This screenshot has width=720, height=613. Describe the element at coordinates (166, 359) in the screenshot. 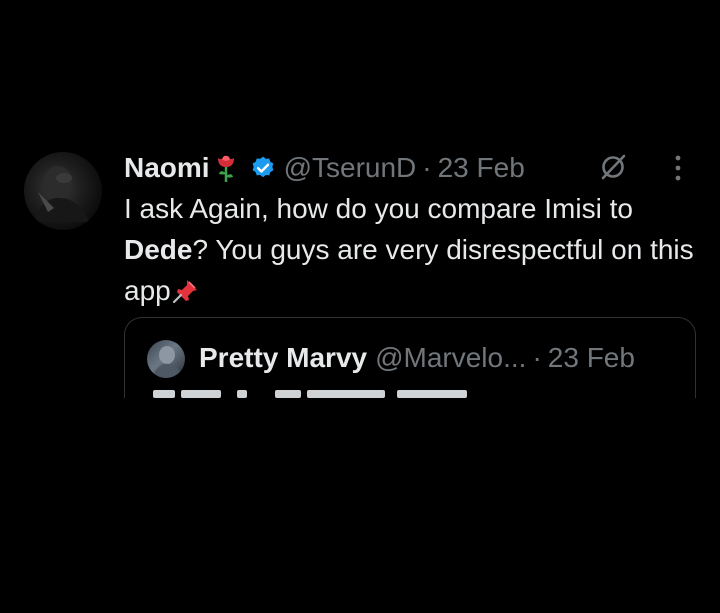

I see `quoted-author-avatar` at that location.